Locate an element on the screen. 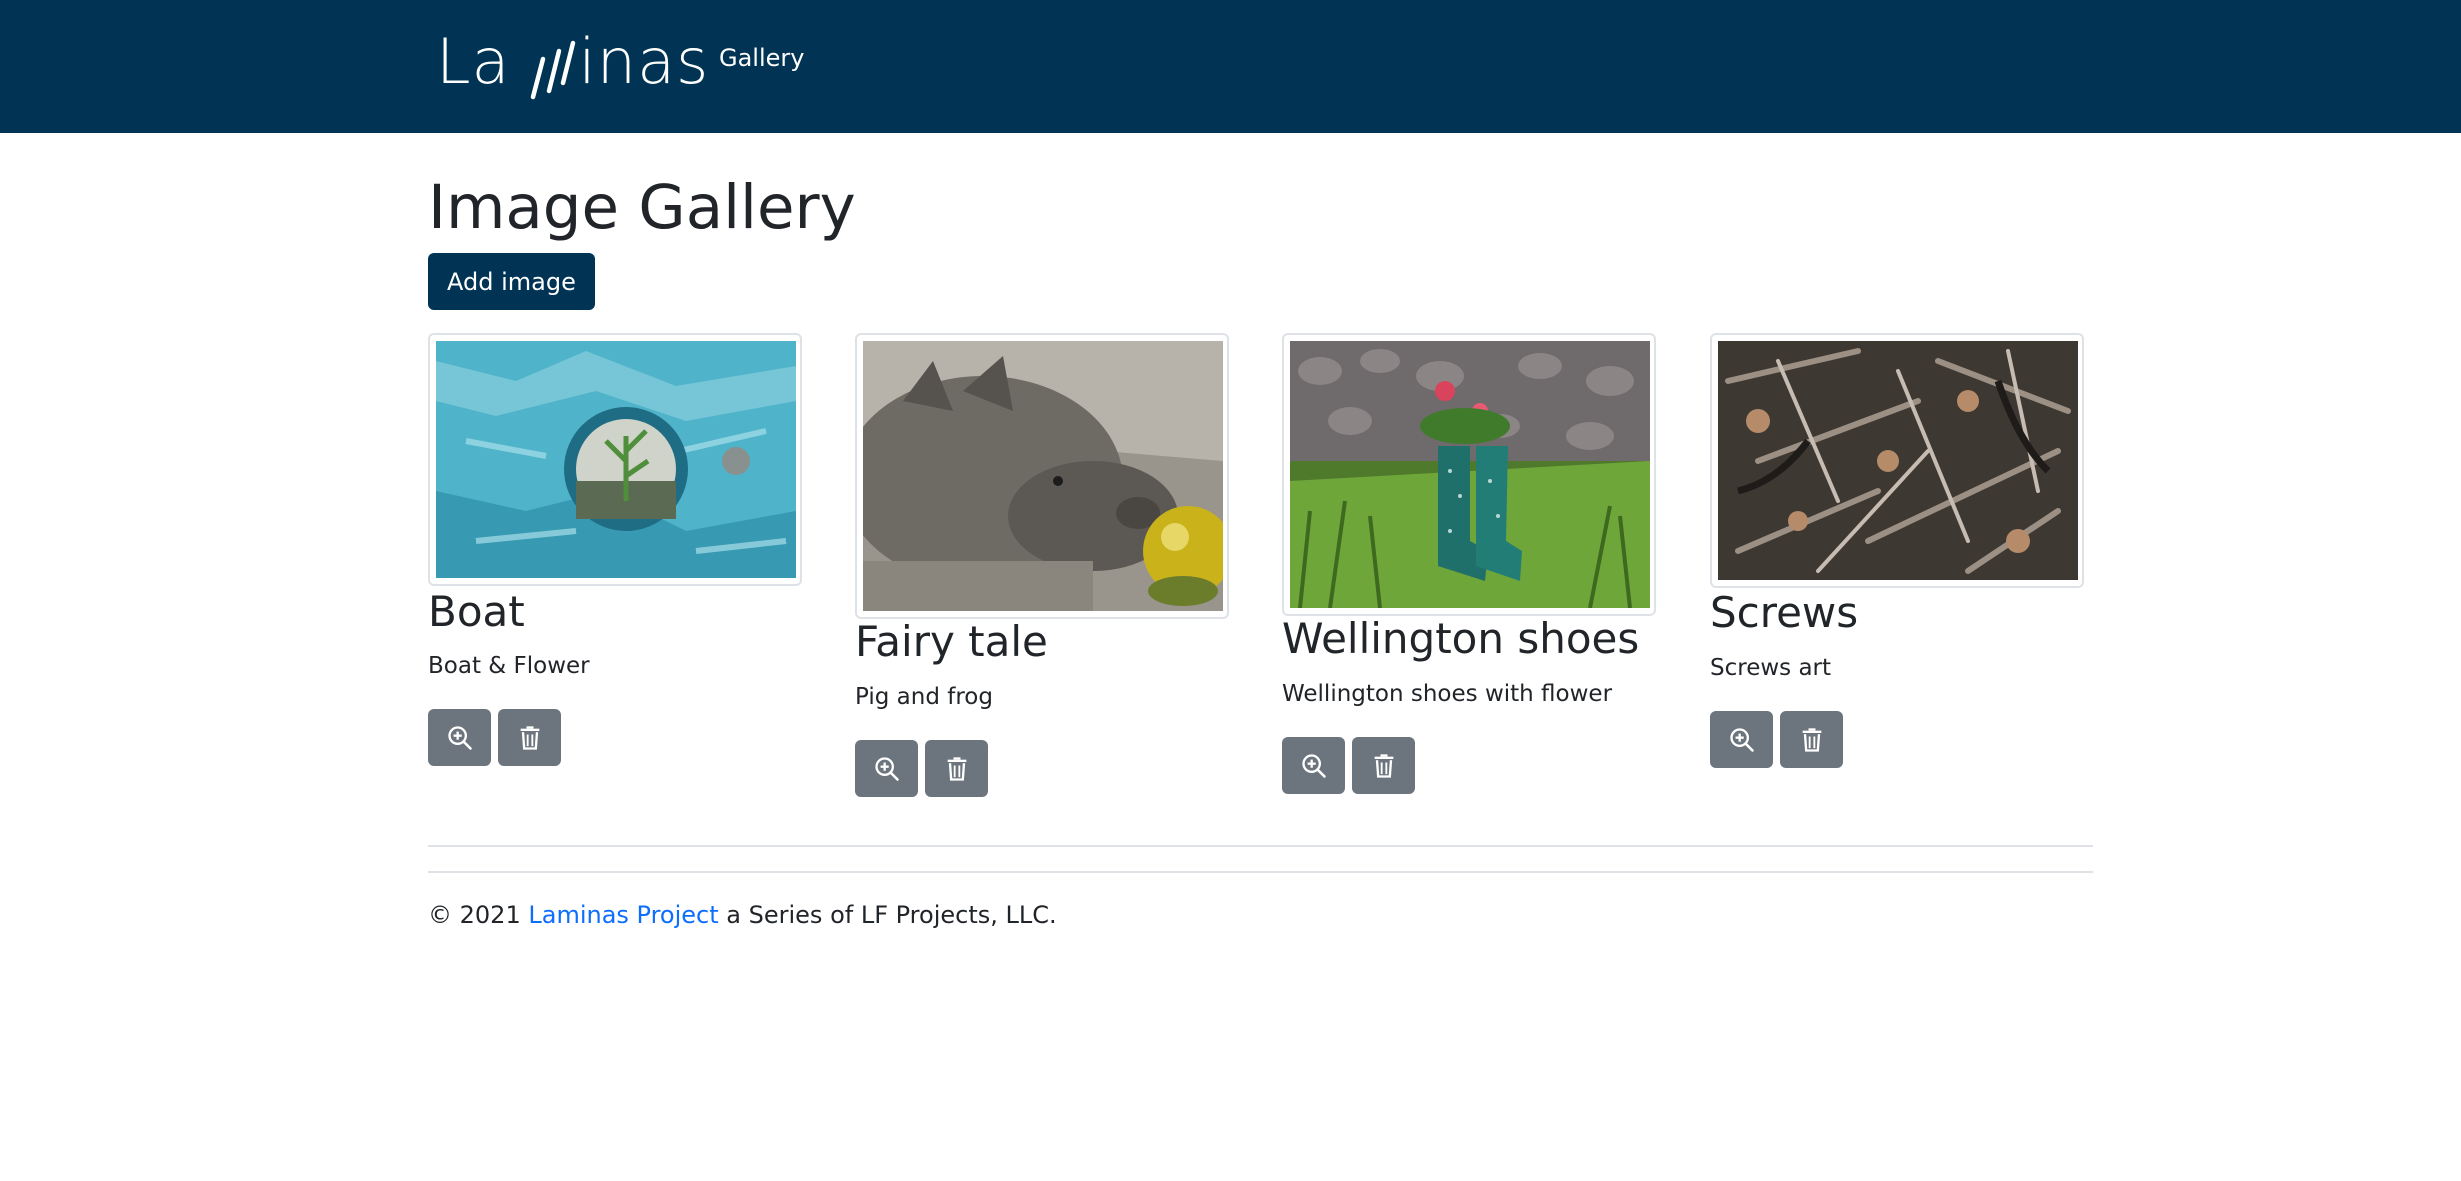  image-description: Boat & Flower is located at coordinates (509, 666).